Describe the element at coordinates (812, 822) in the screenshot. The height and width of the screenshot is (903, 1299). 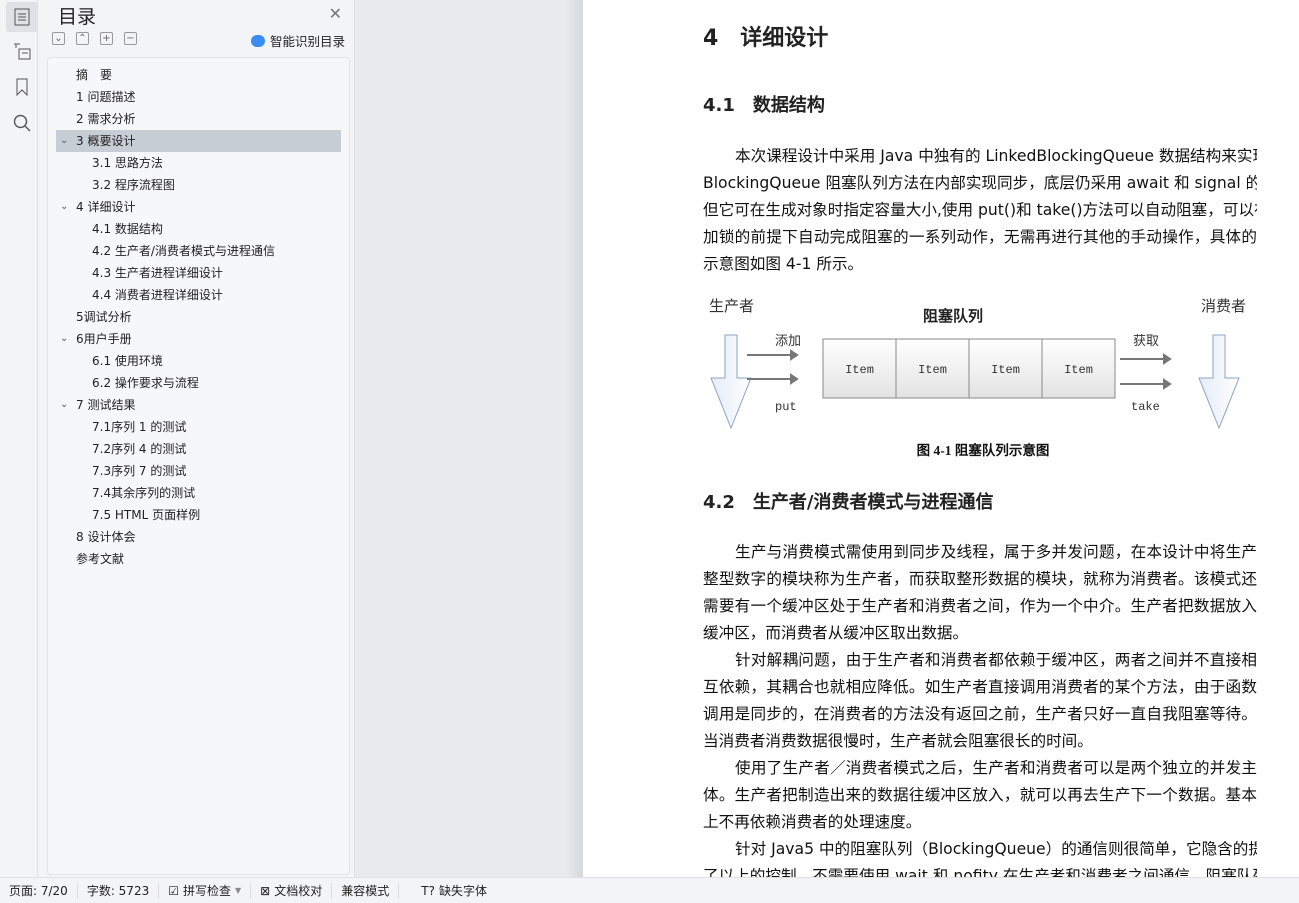
I see `text-line: 上不再依赖消费者的处理速度。` at that location.